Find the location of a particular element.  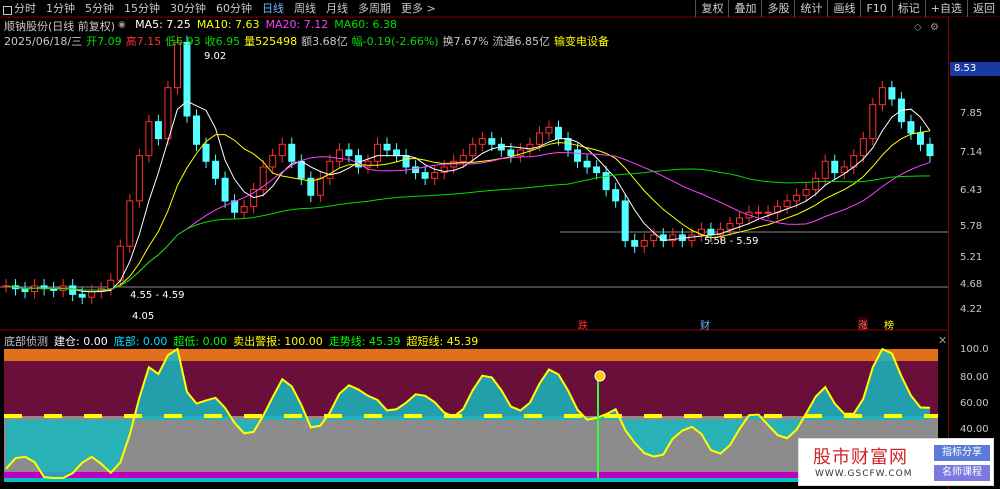

tool-button-2: 多股 is located at coordinates (777, 8).